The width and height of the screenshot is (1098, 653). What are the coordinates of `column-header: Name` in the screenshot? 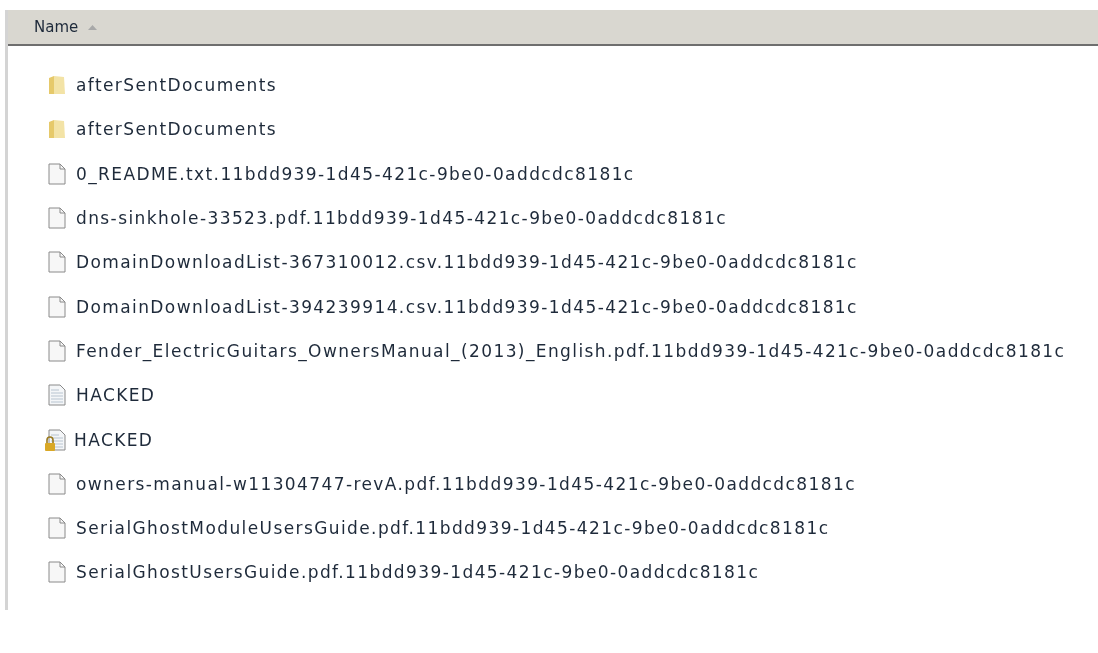 It's located at (553, 28).